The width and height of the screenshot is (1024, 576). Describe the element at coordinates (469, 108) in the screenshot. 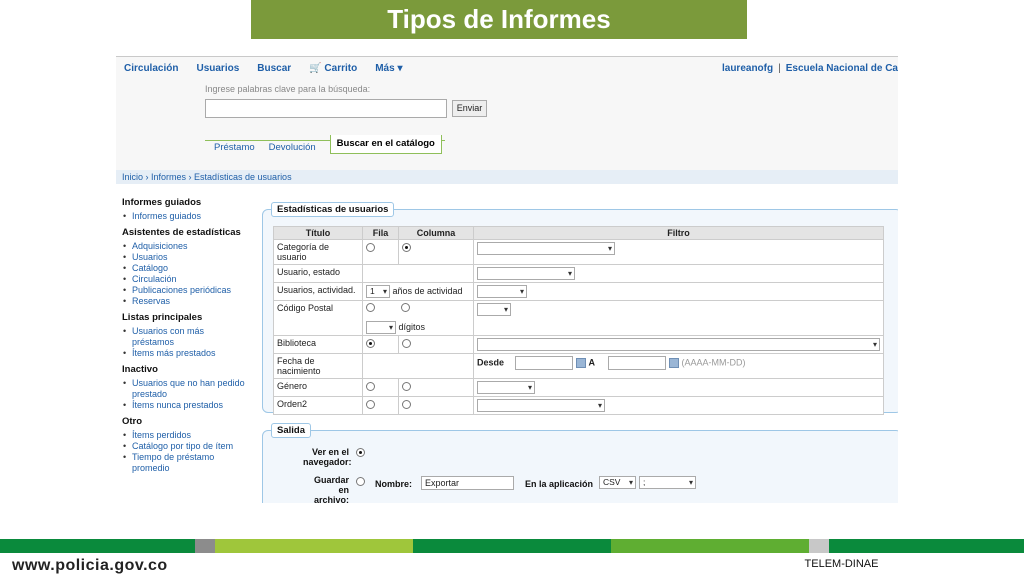

I see `submit-button: Enviar` at that location.